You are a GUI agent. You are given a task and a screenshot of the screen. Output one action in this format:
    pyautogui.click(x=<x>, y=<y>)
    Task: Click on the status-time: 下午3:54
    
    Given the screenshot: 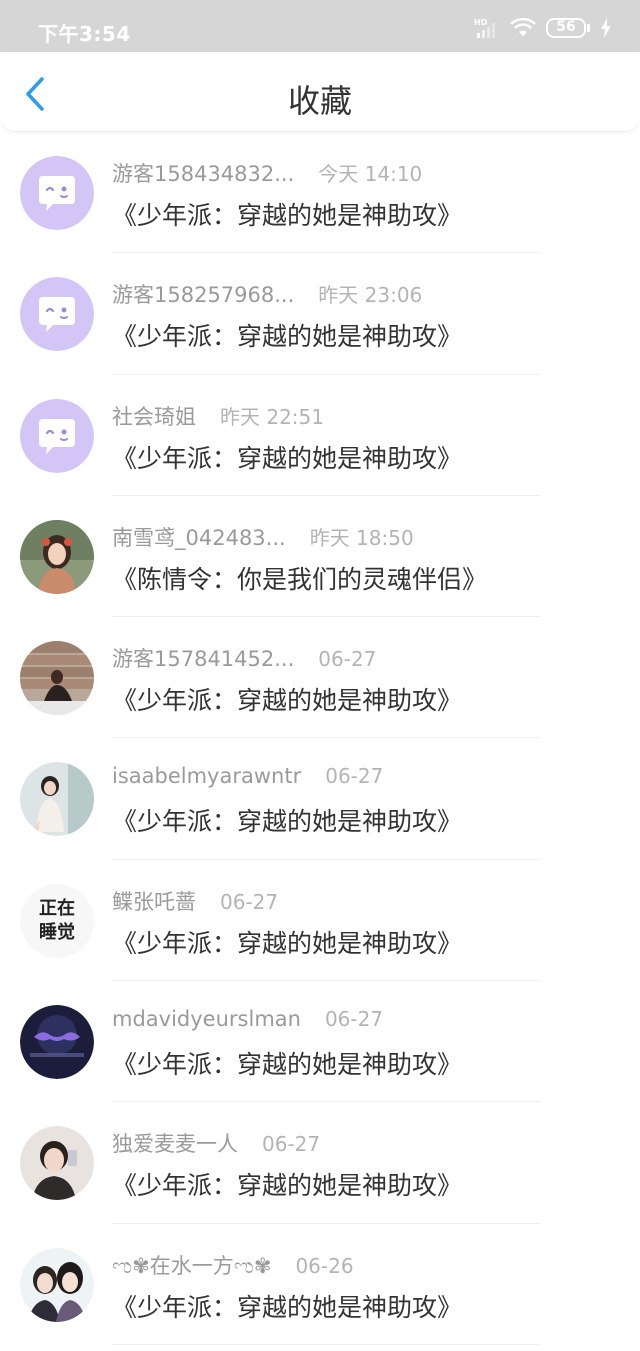 What is the action you would take?
    pyautogui.click(x=84, y=34)
    